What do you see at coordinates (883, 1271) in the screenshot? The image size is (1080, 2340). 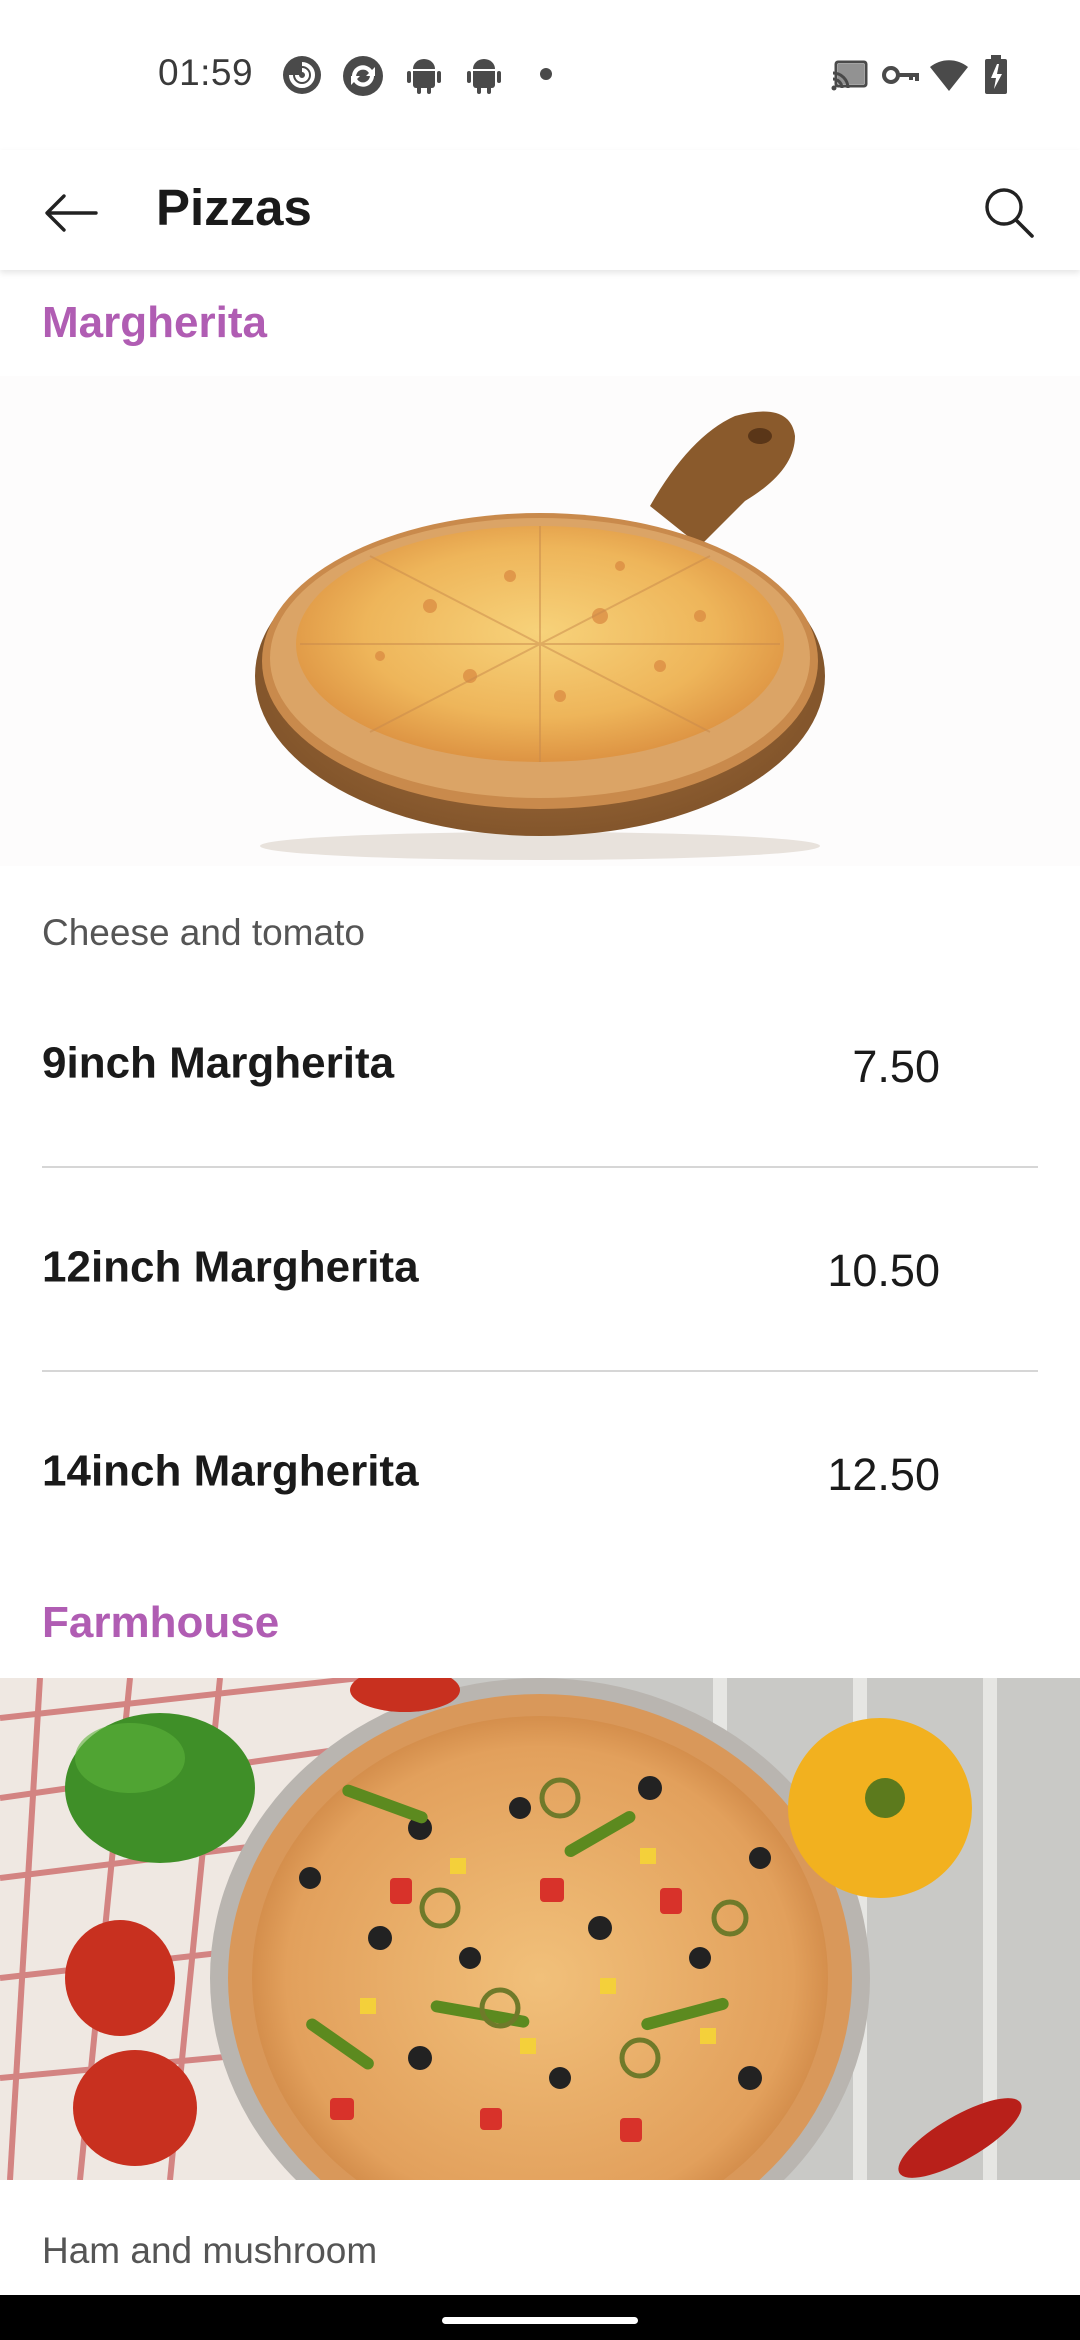 I see `item-price: 10.50` at bounding box center [883, 1271].